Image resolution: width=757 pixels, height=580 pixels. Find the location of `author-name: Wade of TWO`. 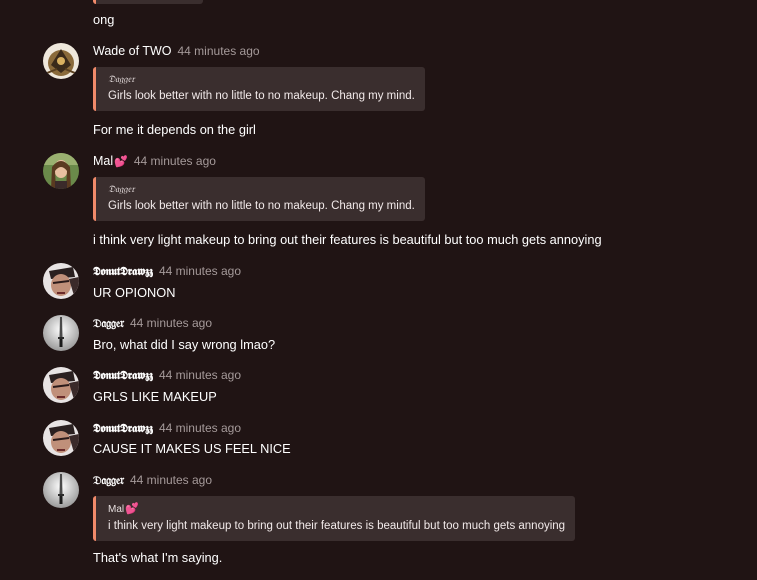

author-name: Wade of TWO is located at coordinates (132, 51).